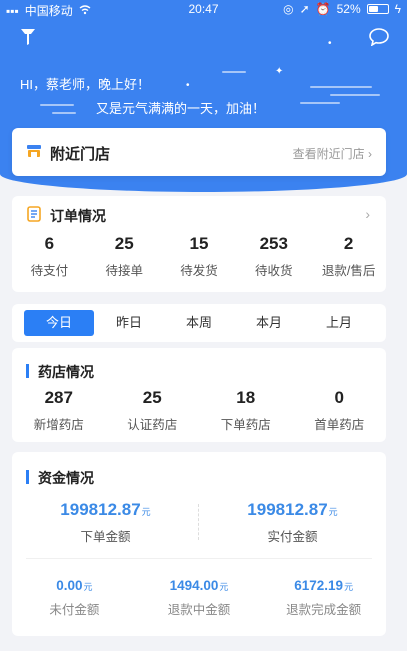  I want to click on order-title: 订单情况, so click(78, 216).